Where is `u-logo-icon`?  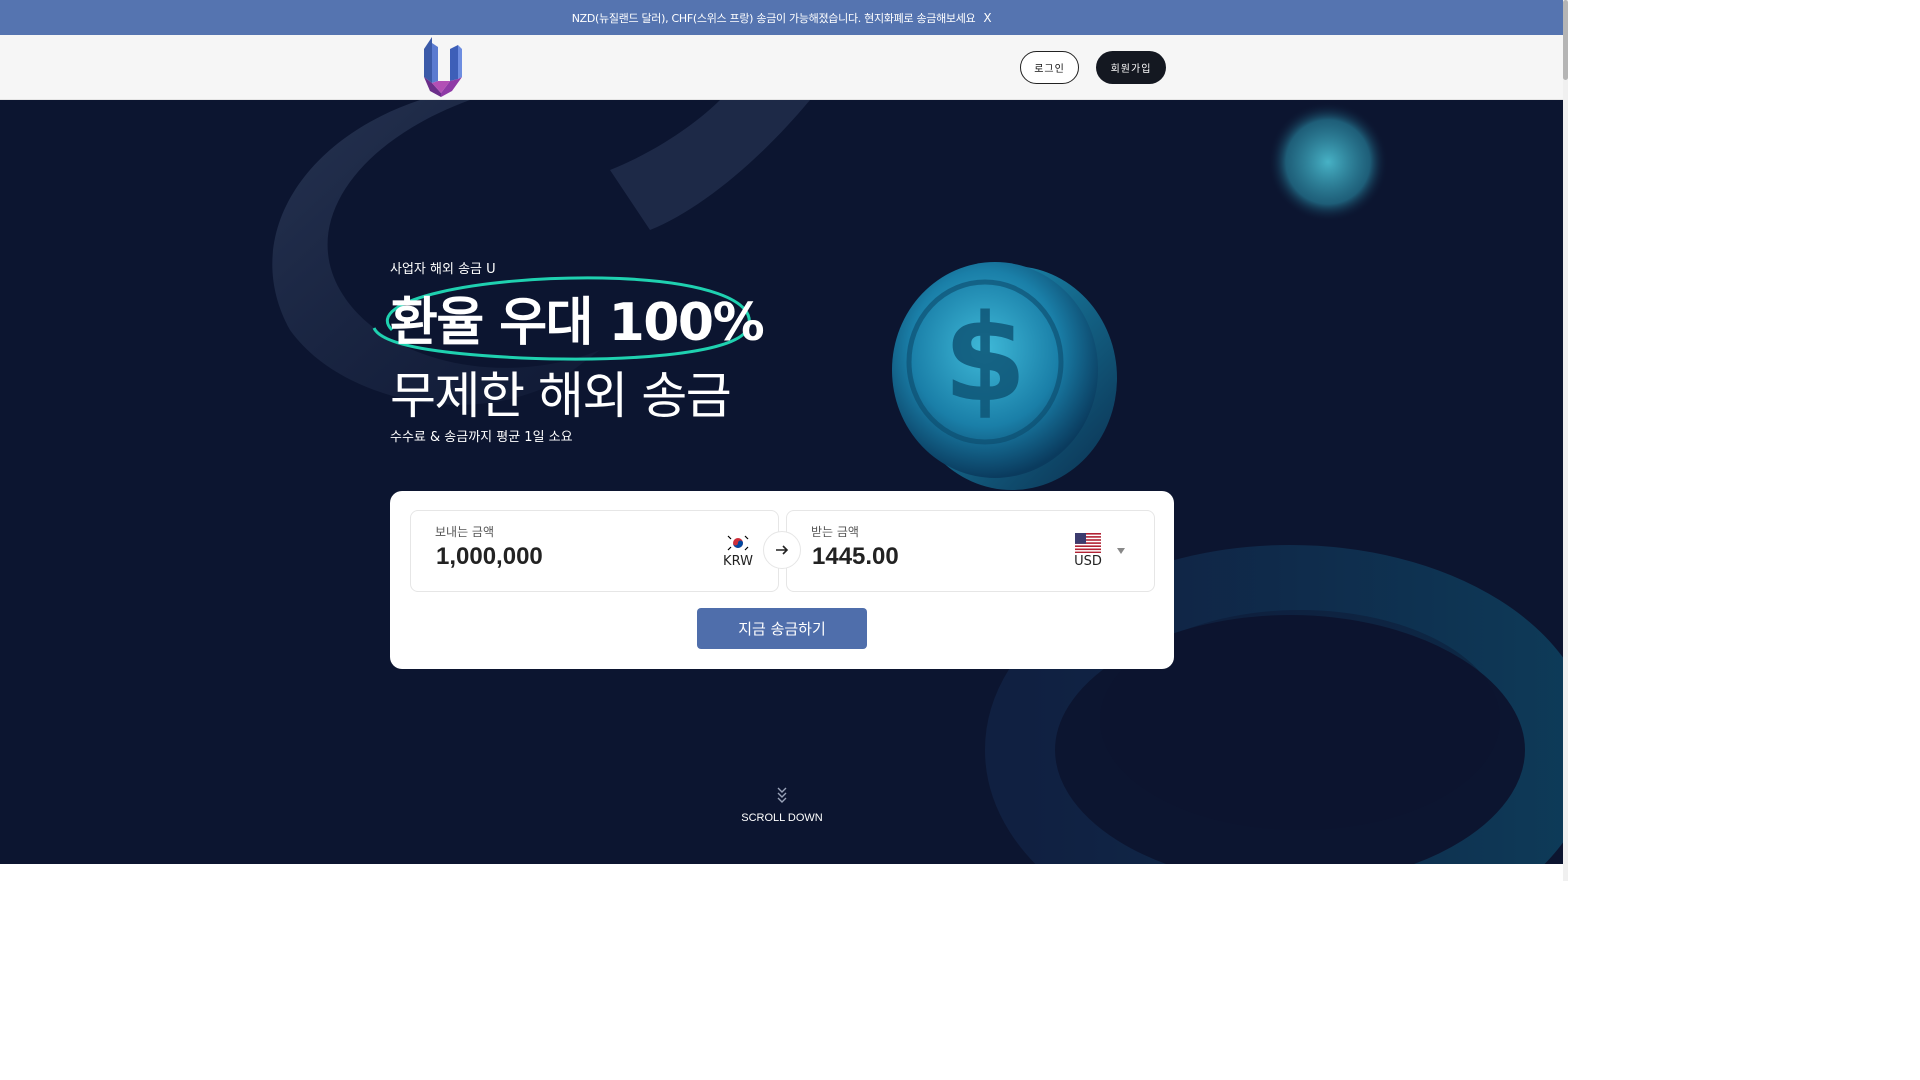
u-logo-icon is located at coordinates (441, 66).